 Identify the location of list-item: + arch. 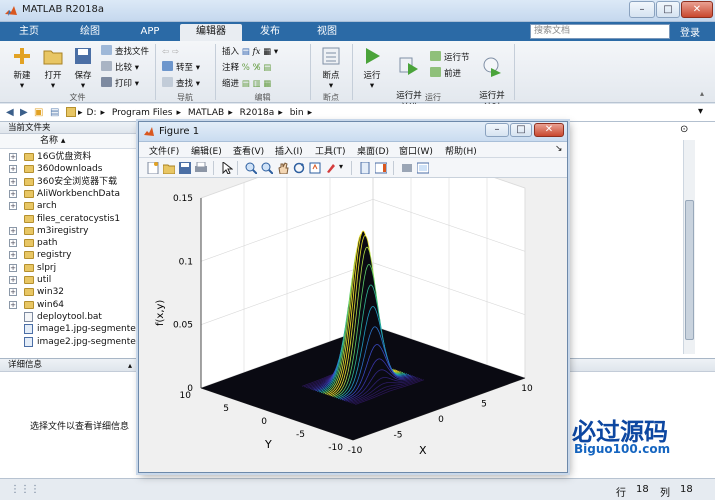
(70, 206).